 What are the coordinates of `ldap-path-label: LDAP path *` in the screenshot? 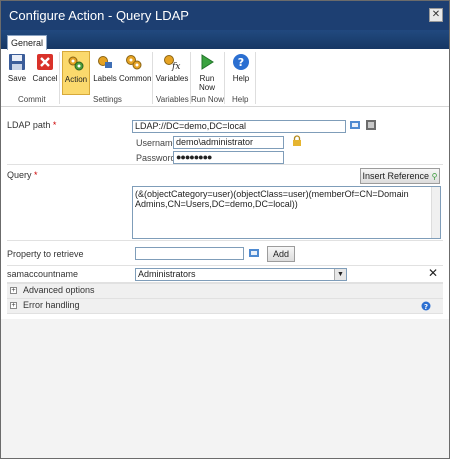 It's located at (32, 125).